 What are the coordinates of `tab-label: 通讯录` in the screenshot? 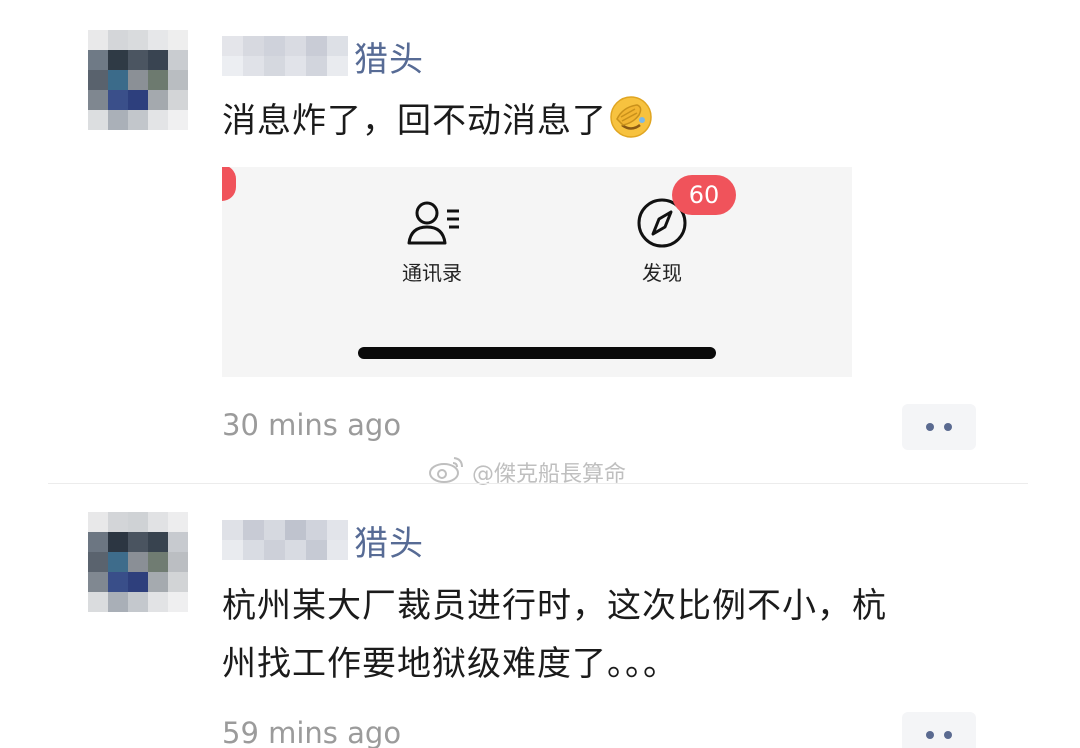 It's located at (432, 273).